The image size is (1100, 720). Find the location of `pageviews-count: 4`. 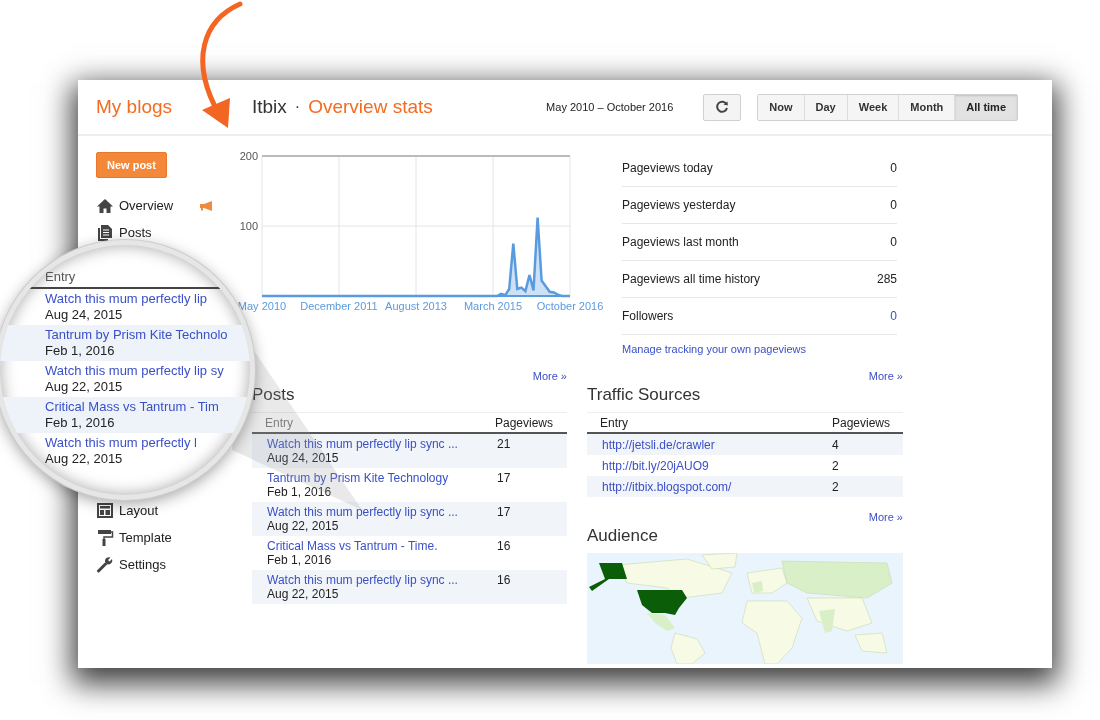

pageviews-count: 4 is located at coordinates (835, 444).